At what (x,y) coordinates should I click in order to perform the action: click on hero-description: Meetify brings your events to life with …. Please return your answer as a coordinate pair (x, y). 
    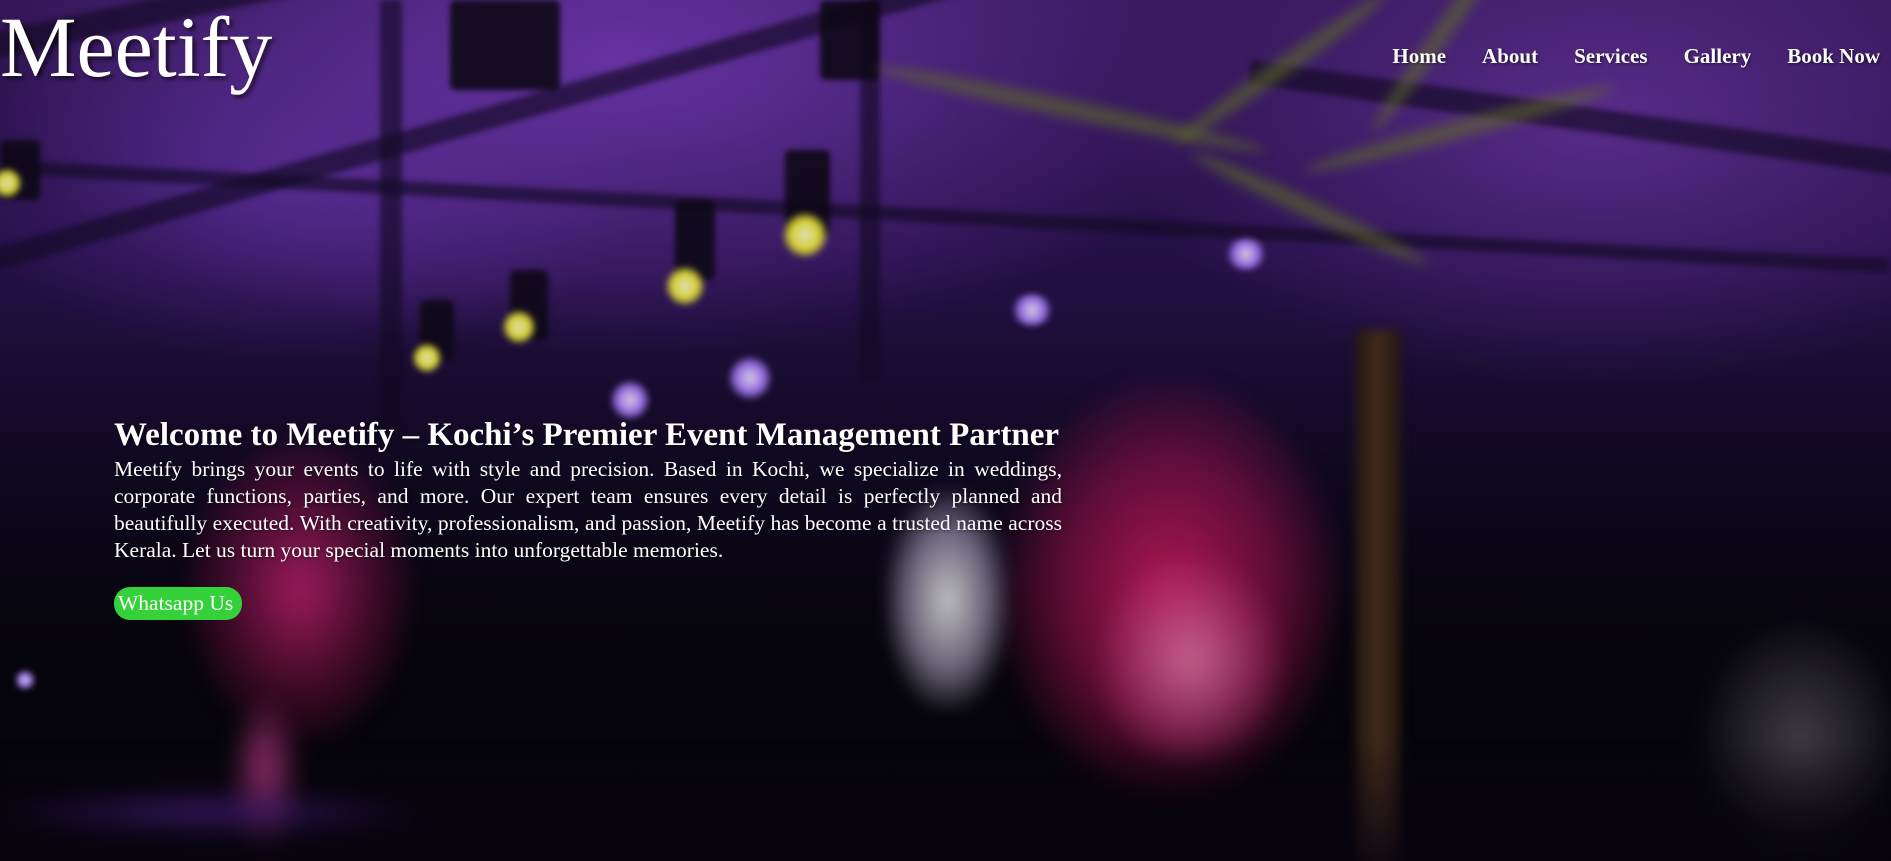
    Looking at the image, I should click on (588, 509).